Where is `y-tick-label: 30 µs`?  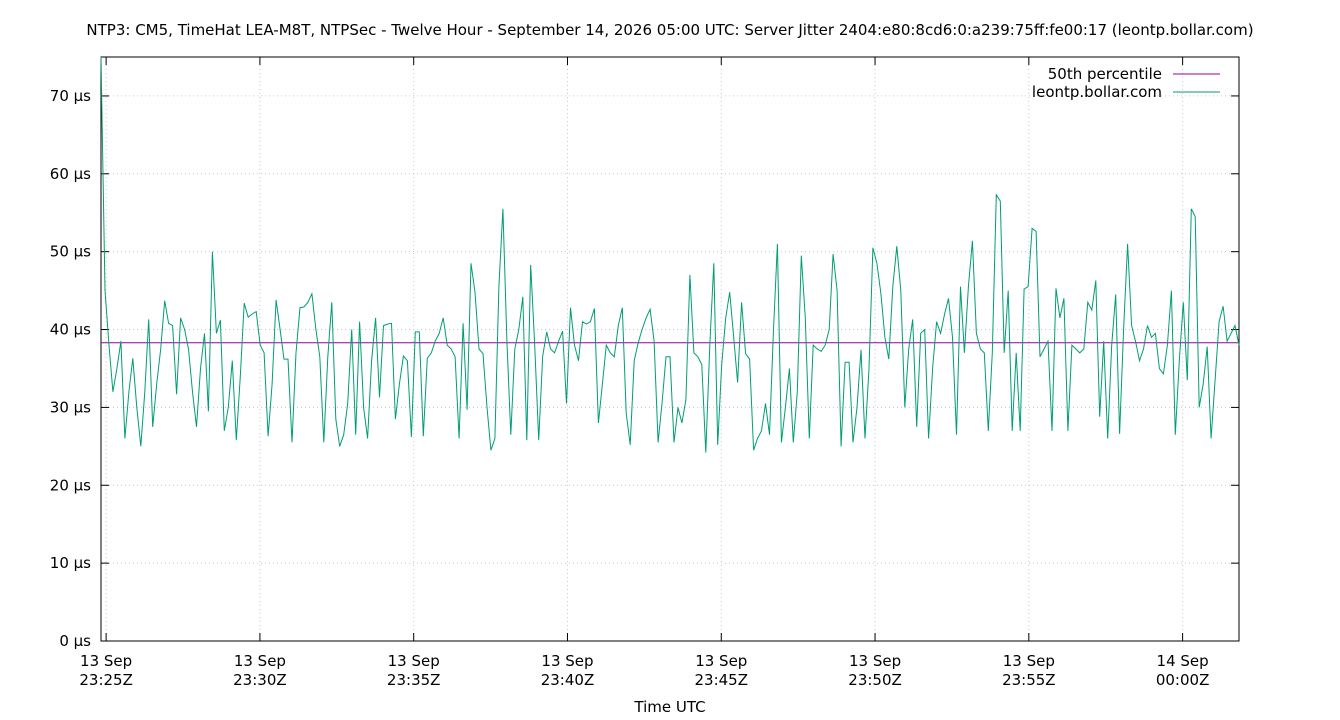 y-tick-label: 30 µs is located at coordinates (70, 407).